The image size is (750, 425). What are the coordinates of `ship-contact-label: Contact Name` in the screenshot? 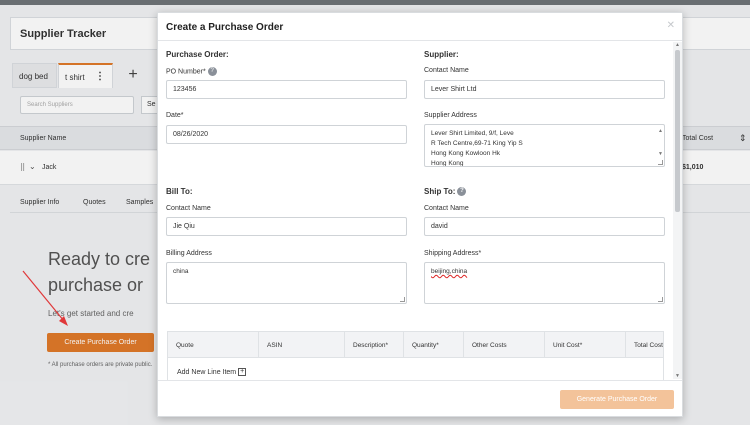 It's located at (446, 208).